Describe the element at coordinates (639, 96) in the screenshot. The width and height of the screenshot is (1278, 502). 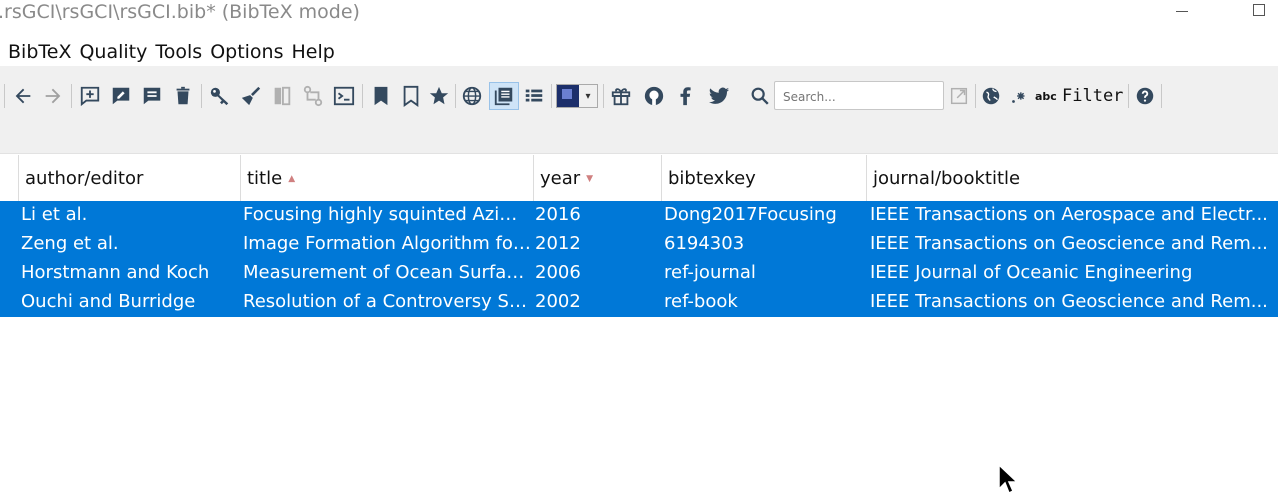
I see `toolbar: ▾ abc Filter` at that location.